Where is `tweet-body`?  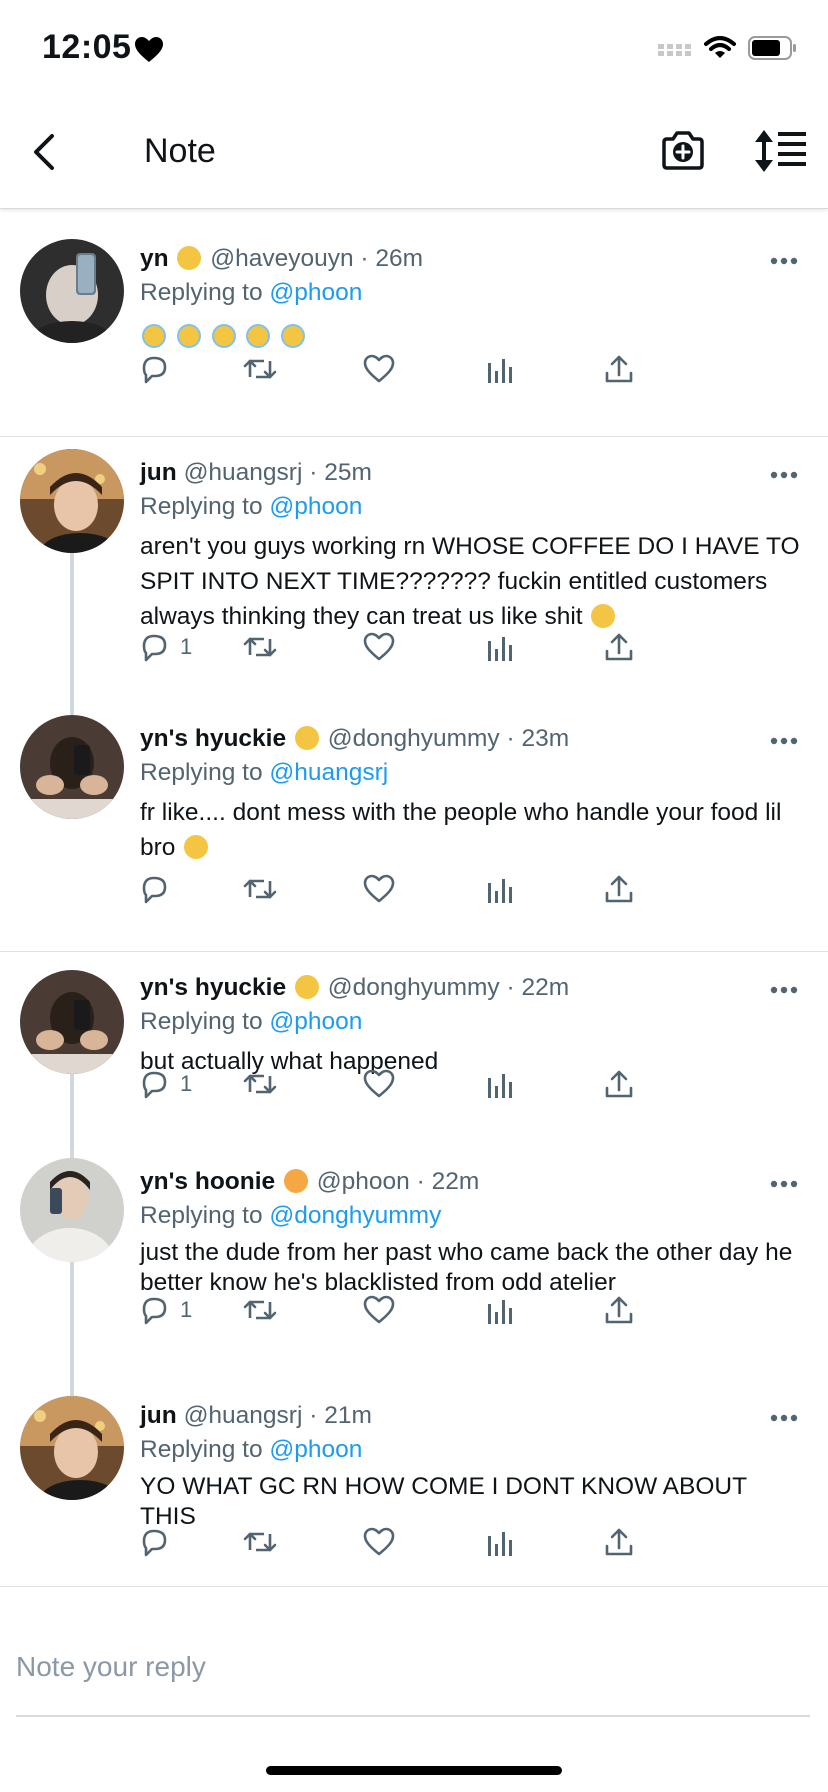 tweet-body is located at coordinates (471, 336).